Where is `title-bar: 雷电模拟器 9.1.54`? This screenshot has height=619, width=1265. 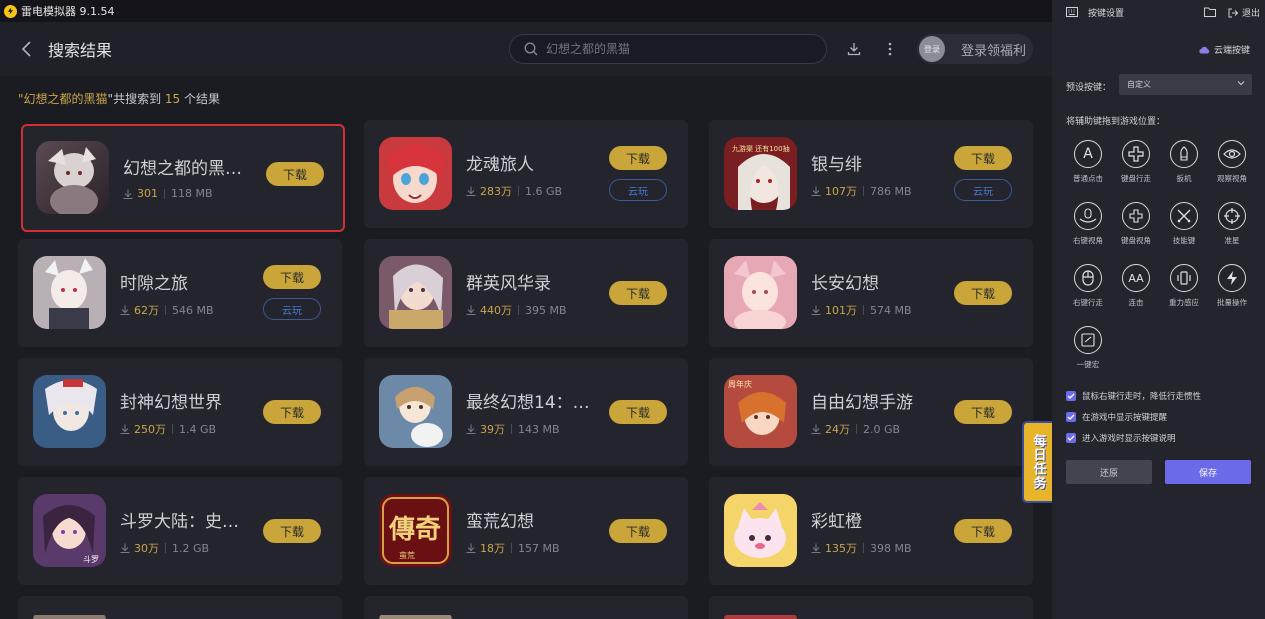
title-bar: 雷电模拟器 9.1.54 is located at coordinates (526, 11).